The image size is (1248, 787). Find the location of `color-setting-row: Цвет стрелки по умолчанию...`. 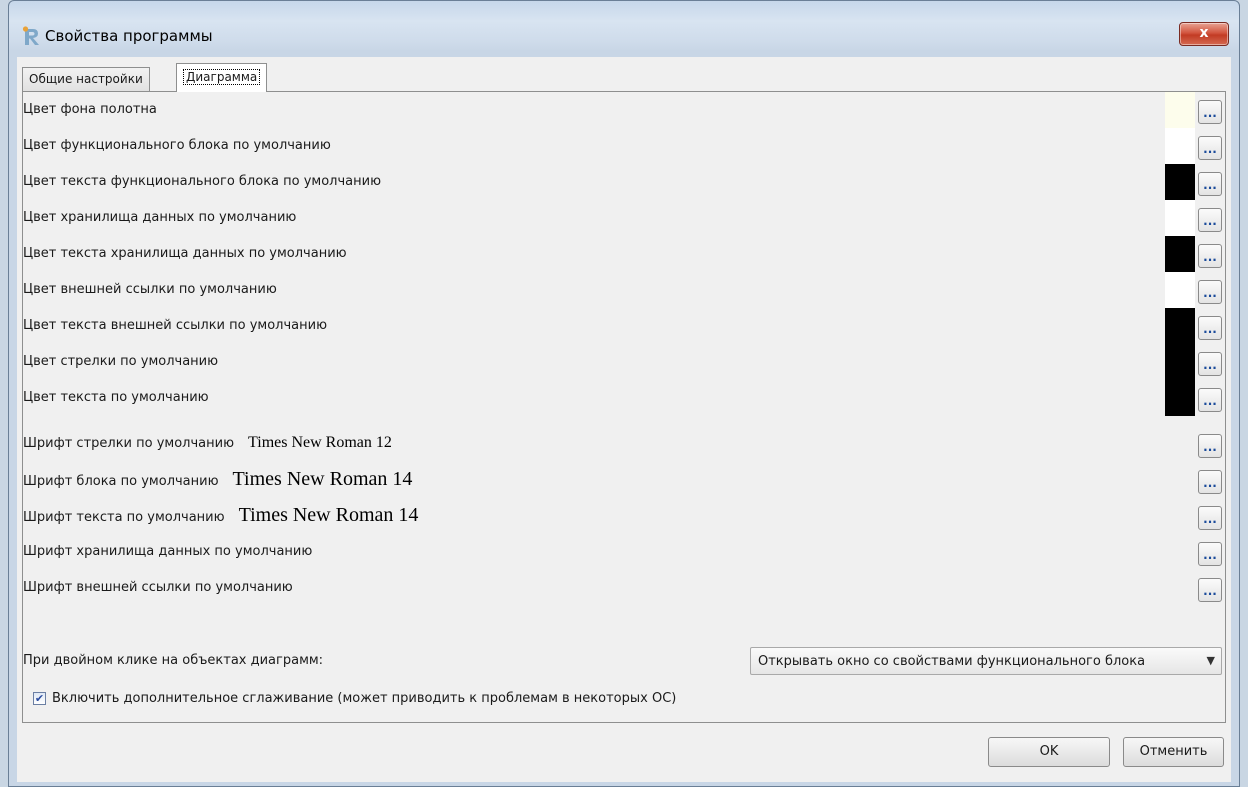

color-setting-row: Цвет стрелки по умолчанию... is located at coordinates (624, 362).